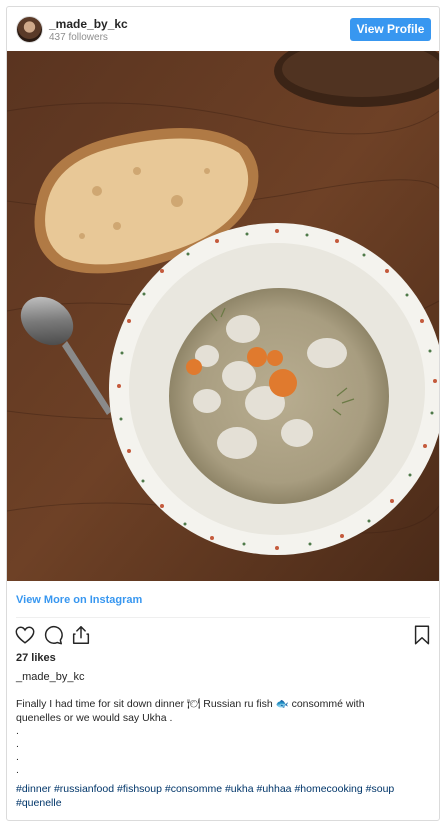 This screenshot has height=823, width=445. I want to click on likes-count: 27 likes, so click(36, 658).